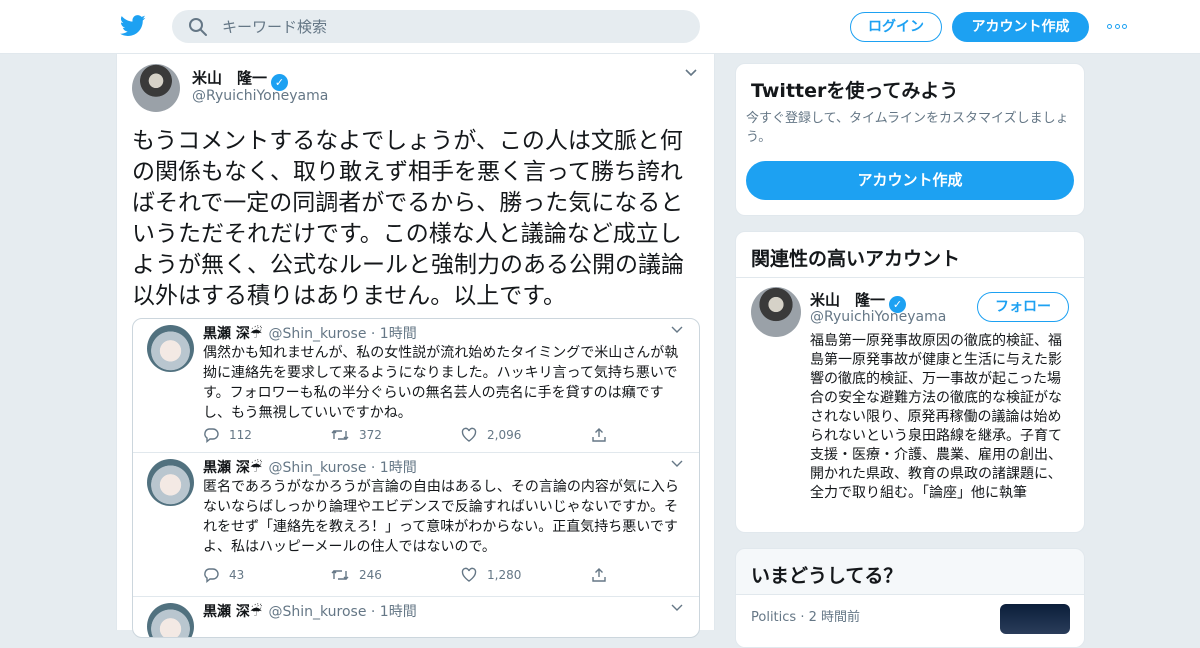 This screenshot has height=648, width=1200. What do you see at coordinates (452, 26) in the screenshot?
I see `search-input` at bounding box center [452, 26].